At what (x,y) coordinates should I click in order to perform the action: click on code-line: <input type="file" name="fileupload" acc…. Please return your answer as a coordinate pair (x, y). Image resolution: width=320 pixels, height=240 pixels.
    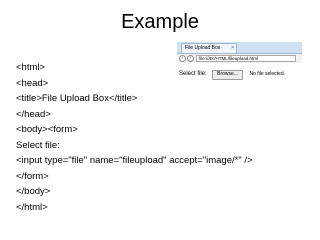
    Looking at the image, I should click on (134, 160).